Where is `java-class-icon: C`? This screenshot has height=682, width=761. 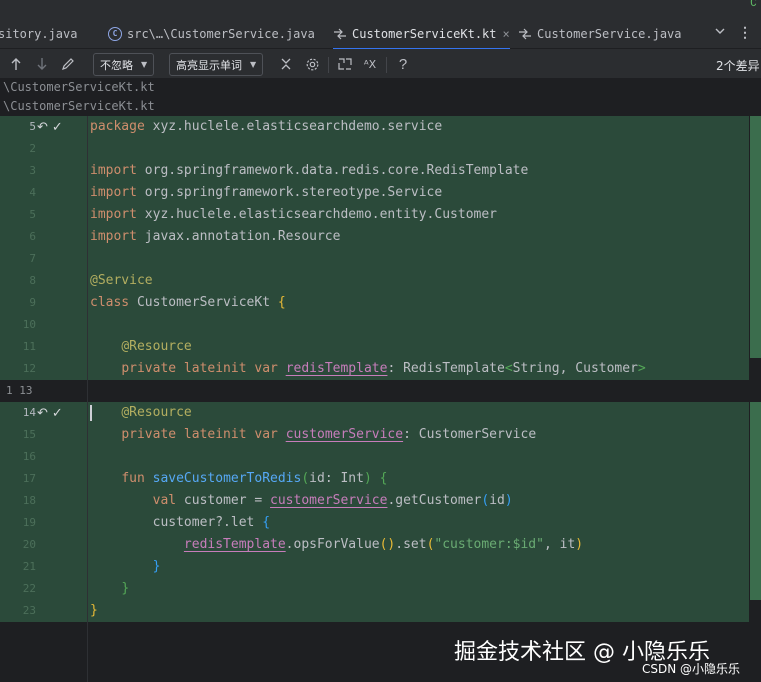 java-class-icon: C is located at coordinates (115, 33).